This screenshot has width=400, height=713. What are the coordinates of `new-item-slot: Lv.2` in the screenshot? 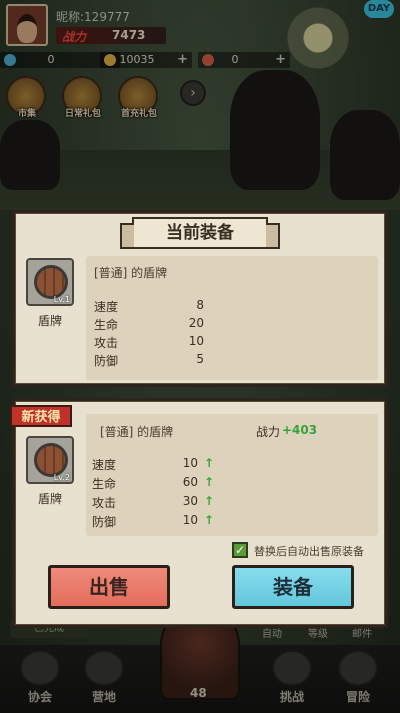 It's located at (50, 460).